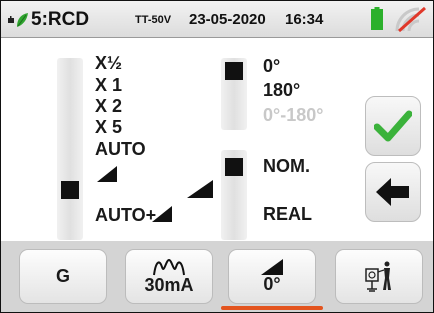 This screenshot has height=313, width=434. What do you see at coordinates (125, 215) in the screenshot?
I see `multiplier-option-auto-plus: AUTO+` at bounding box center [125, 215].